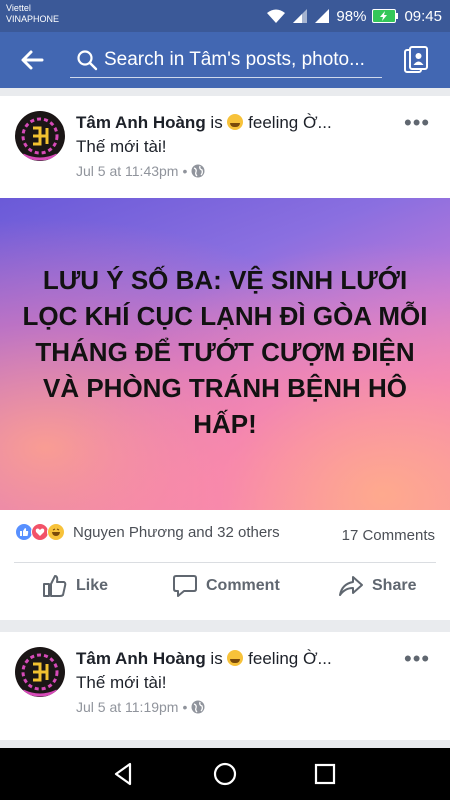  I want to click on signal-icon, so click(300, 16).